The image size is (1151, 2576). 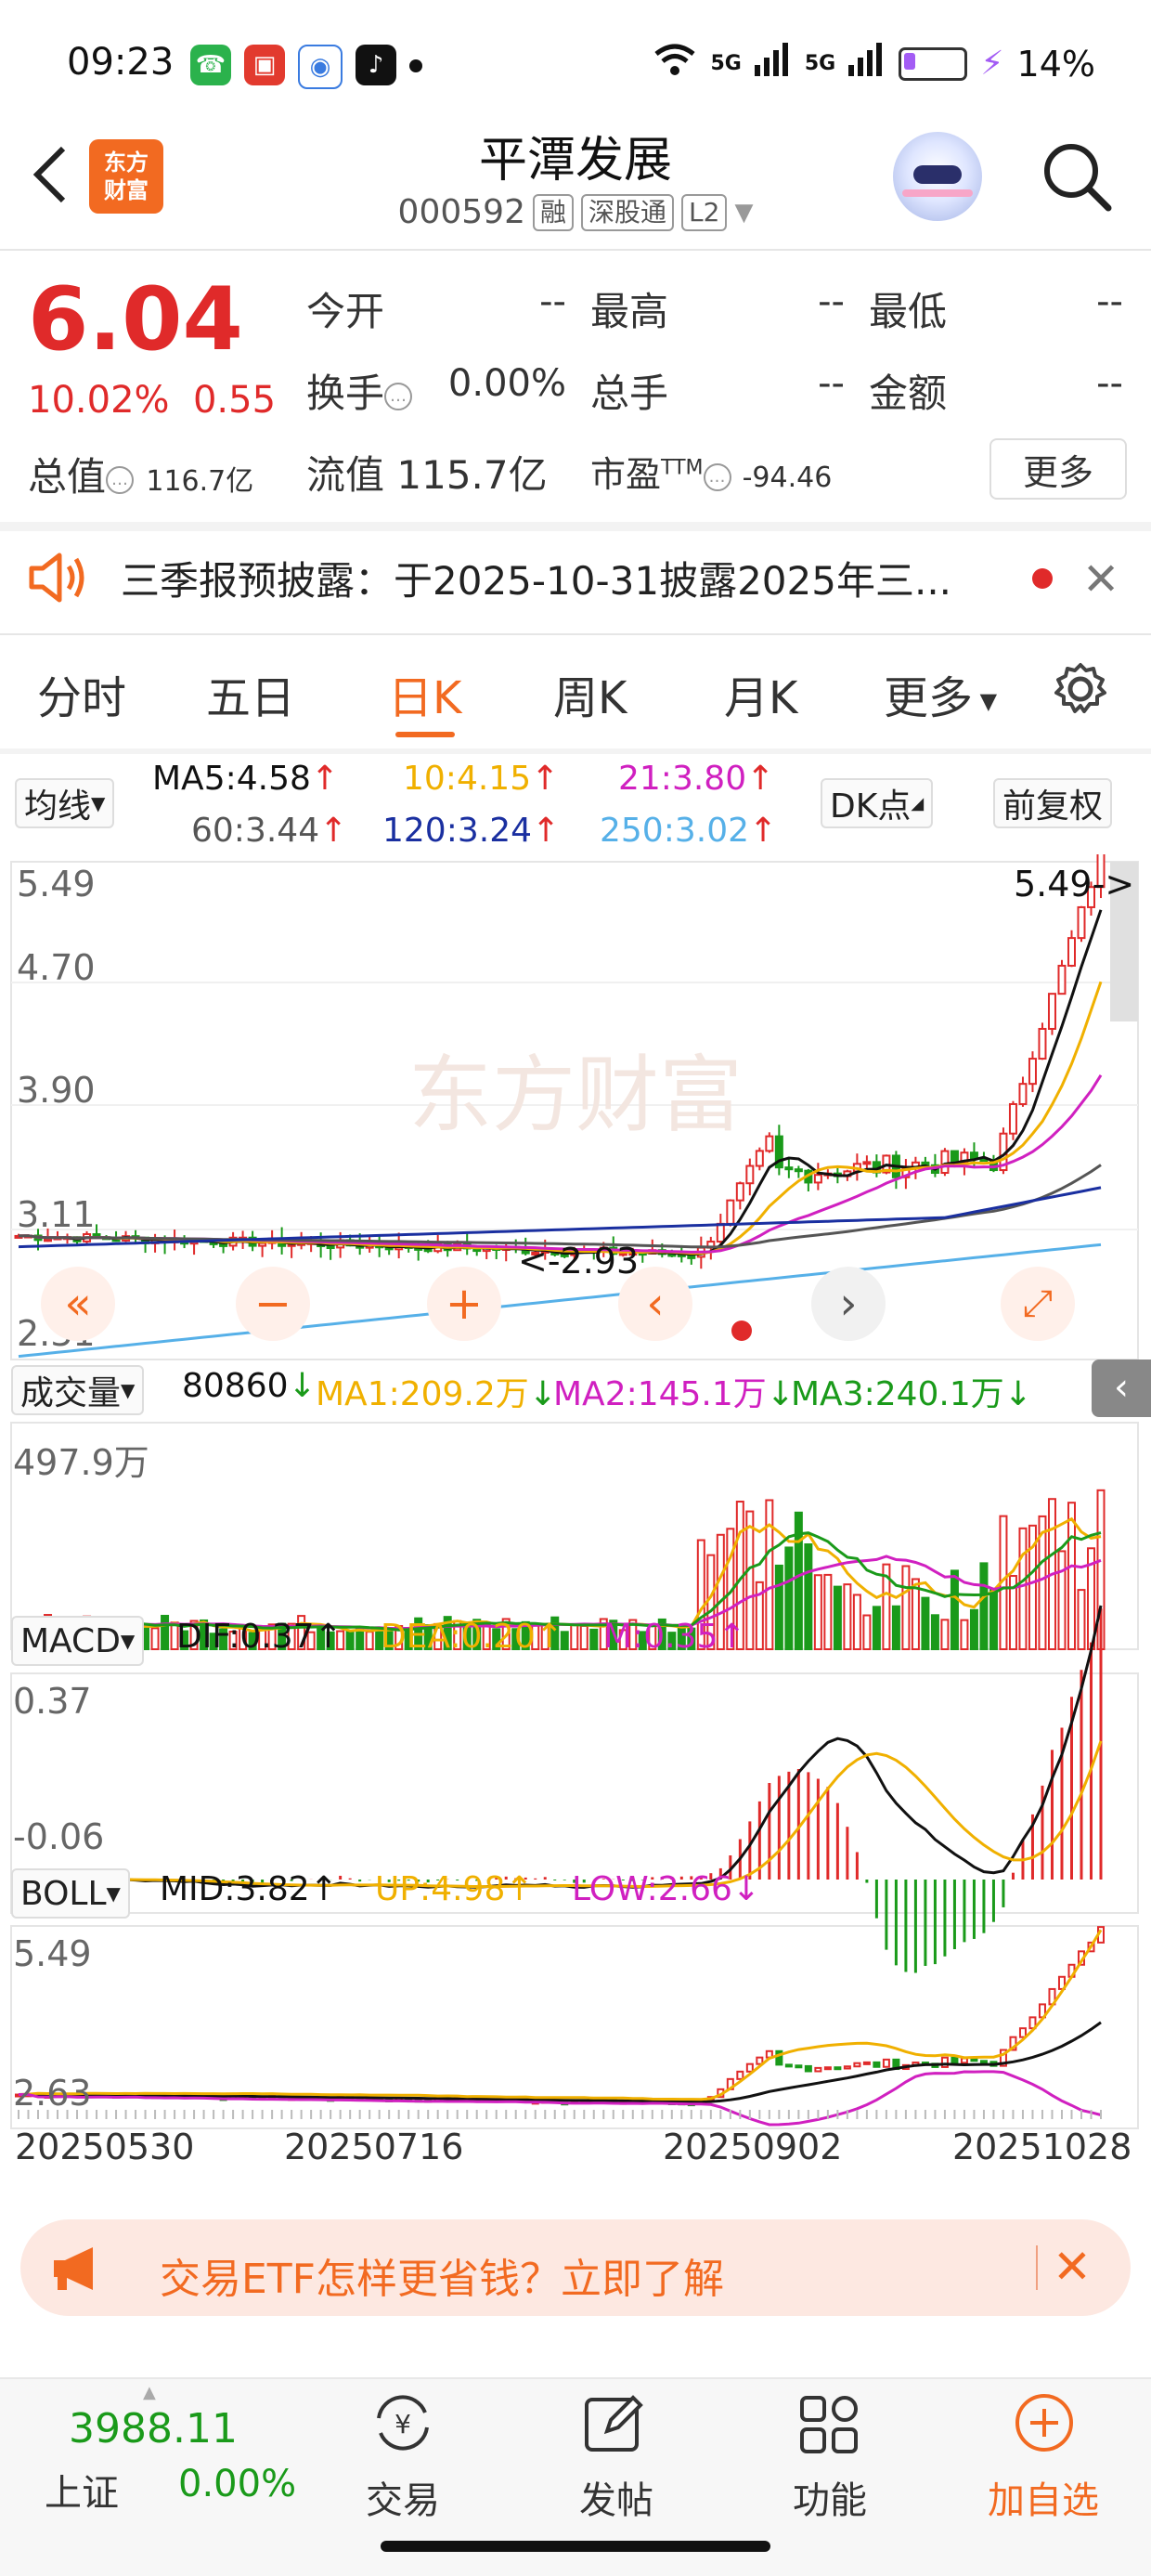 I want to click on caret-up-icon: ▲, so click(x=149, y=2392).